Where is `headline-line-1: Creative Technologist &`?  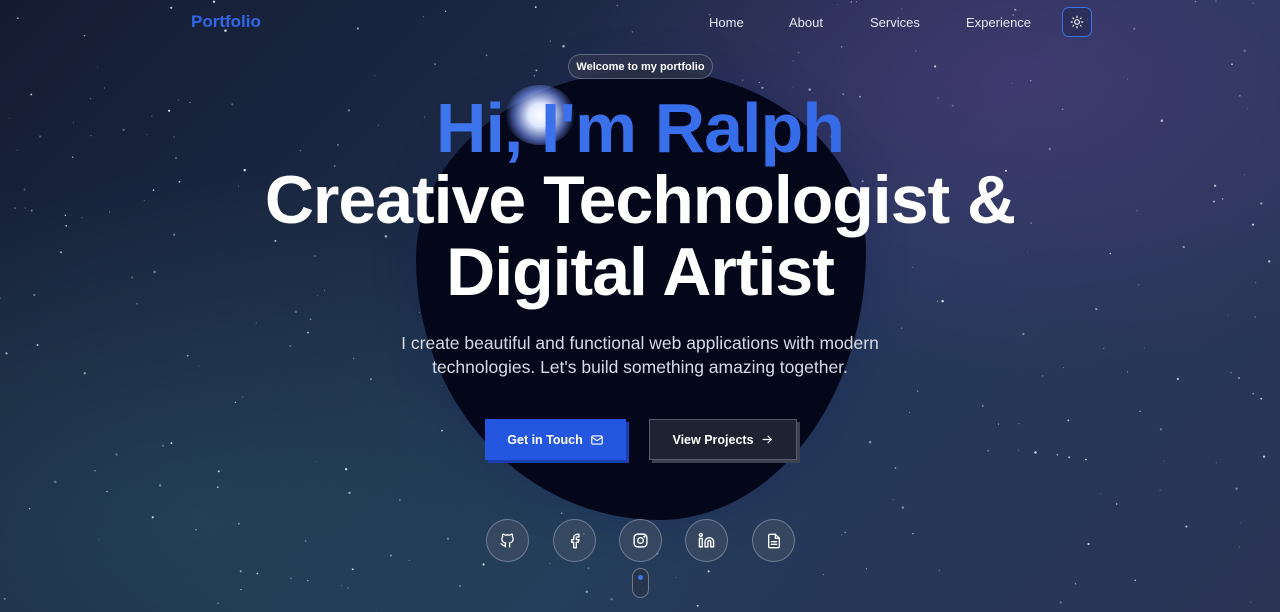
headline-line-1: Creative Technologist & is located at coordinates (640, 200).